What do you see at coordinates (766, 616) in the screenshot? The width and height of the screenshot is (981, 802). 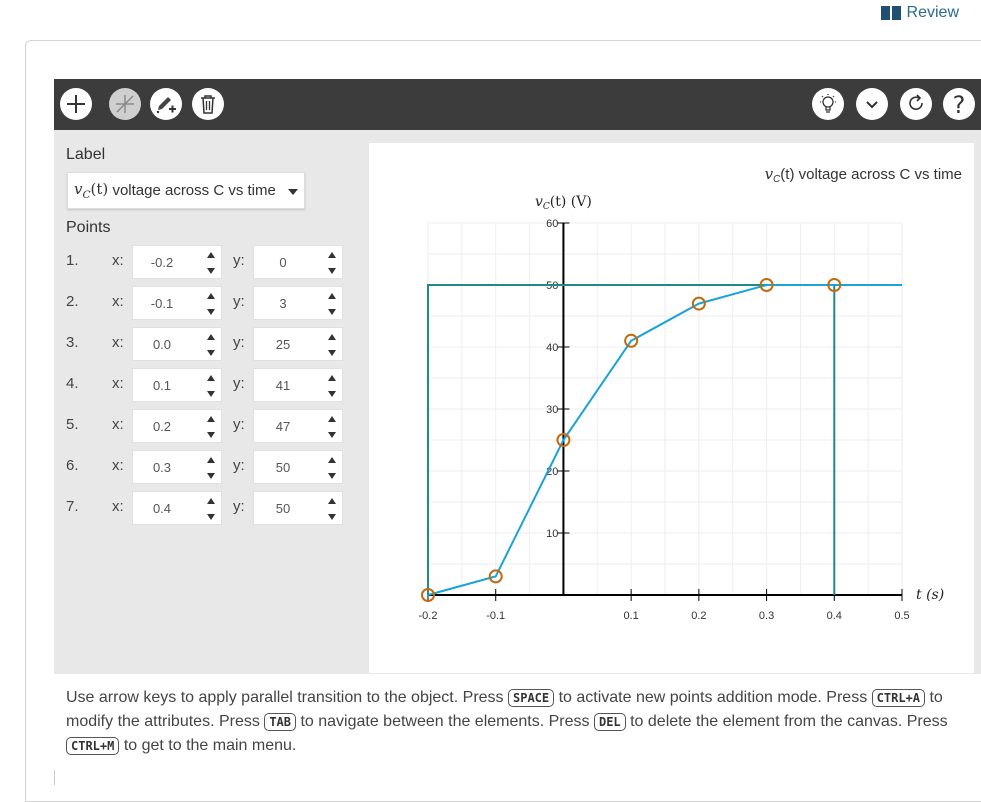 I see `x-tick-label: 0.3` at bounding box center [766, 616].